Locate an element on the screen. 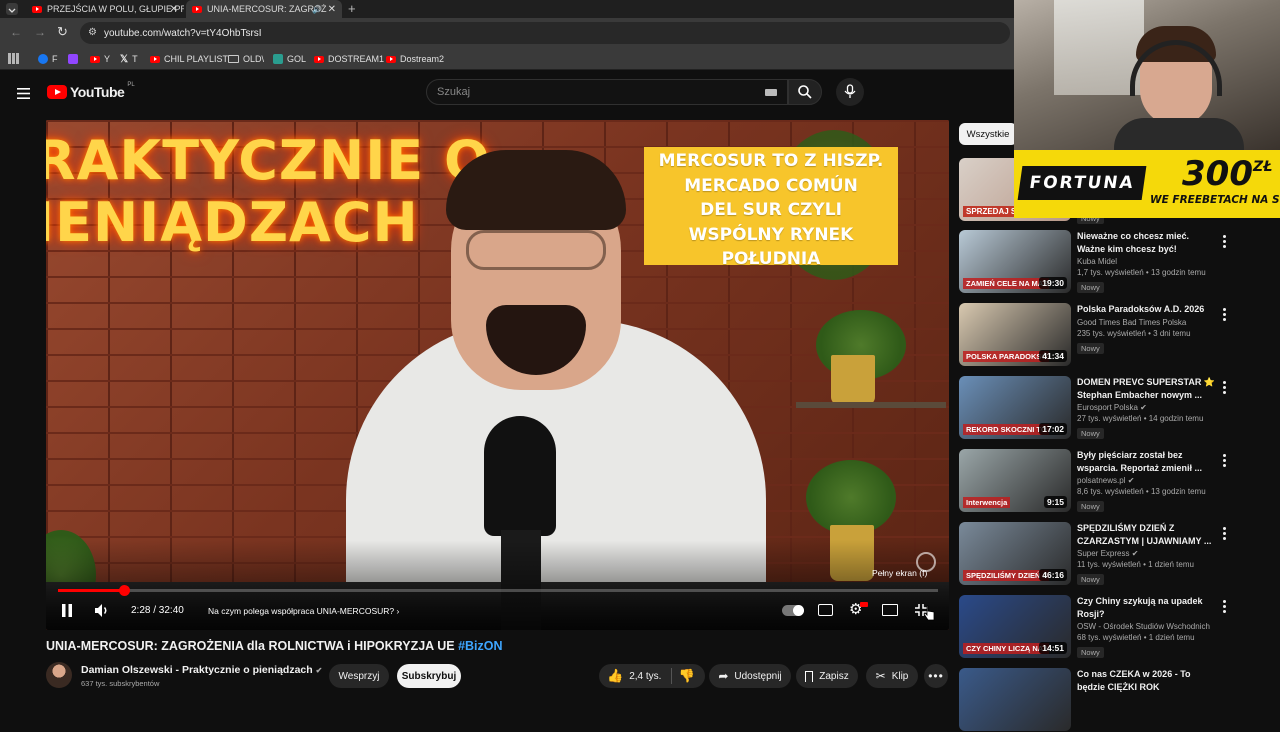  video-thumbnail: REKORD SKOCZNI TO ZA MAŁO17:02 is located at coordinates (1015, 407).